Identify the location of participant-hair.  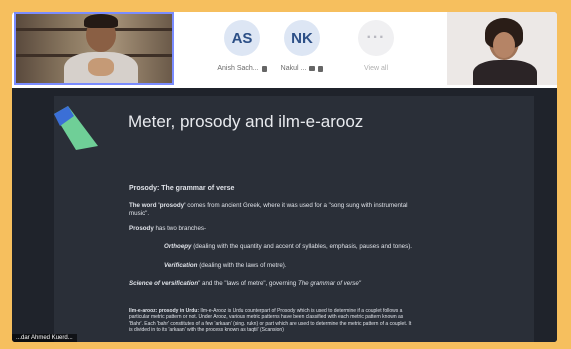
(101, 21).